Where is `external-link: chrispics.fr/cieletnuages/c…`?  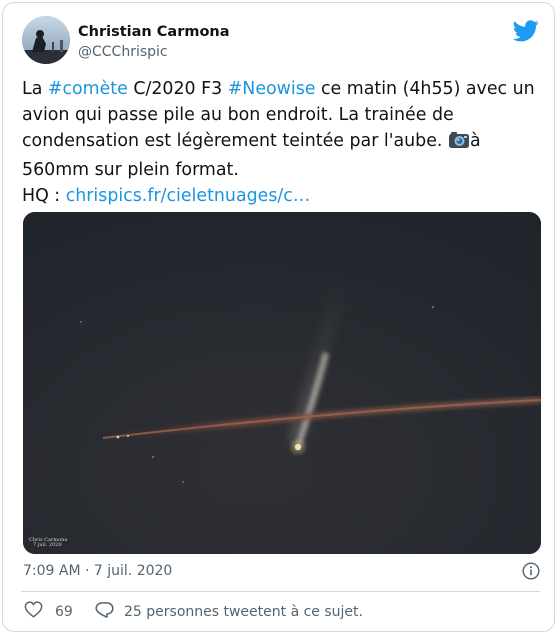
external-link: chrispics.fr/cieletnuages/c… is located at coordinates (188, 196).